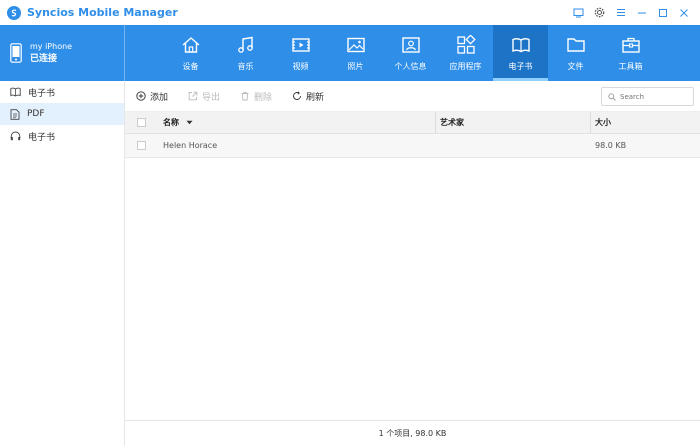  I want to click on table-row: Helen Horace 98.0 KB, so click(412, 146).